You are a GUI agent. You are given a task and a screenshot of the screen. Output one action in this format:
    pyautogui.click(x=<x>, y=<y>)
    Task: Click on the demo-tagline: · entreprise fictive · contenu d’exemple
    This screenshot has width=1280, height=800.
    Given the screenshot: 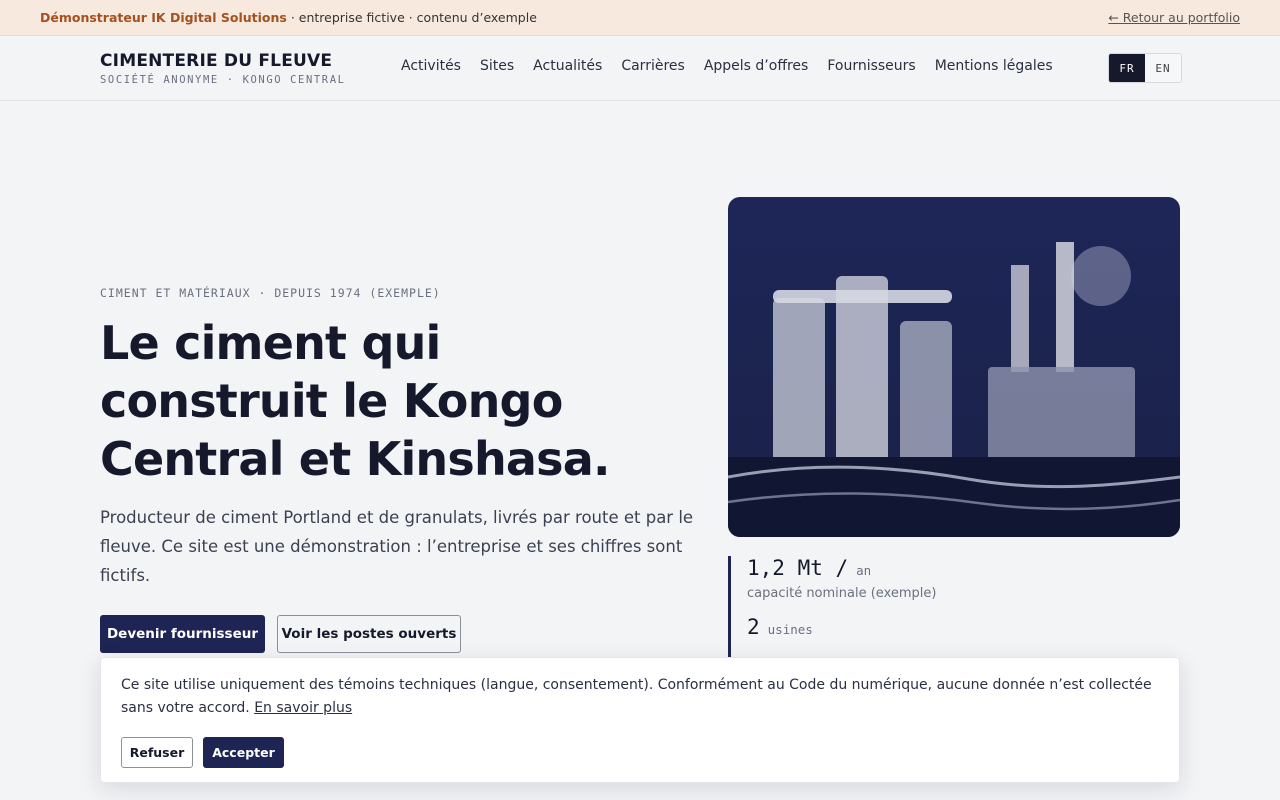 What is the action you would take?
    pyautogui.click(x=411, y=17)
    